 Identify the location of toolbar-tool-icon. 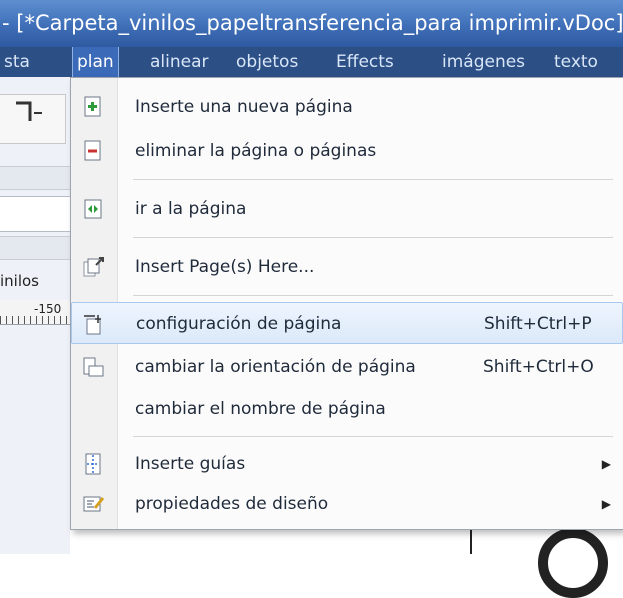
(29, 111).